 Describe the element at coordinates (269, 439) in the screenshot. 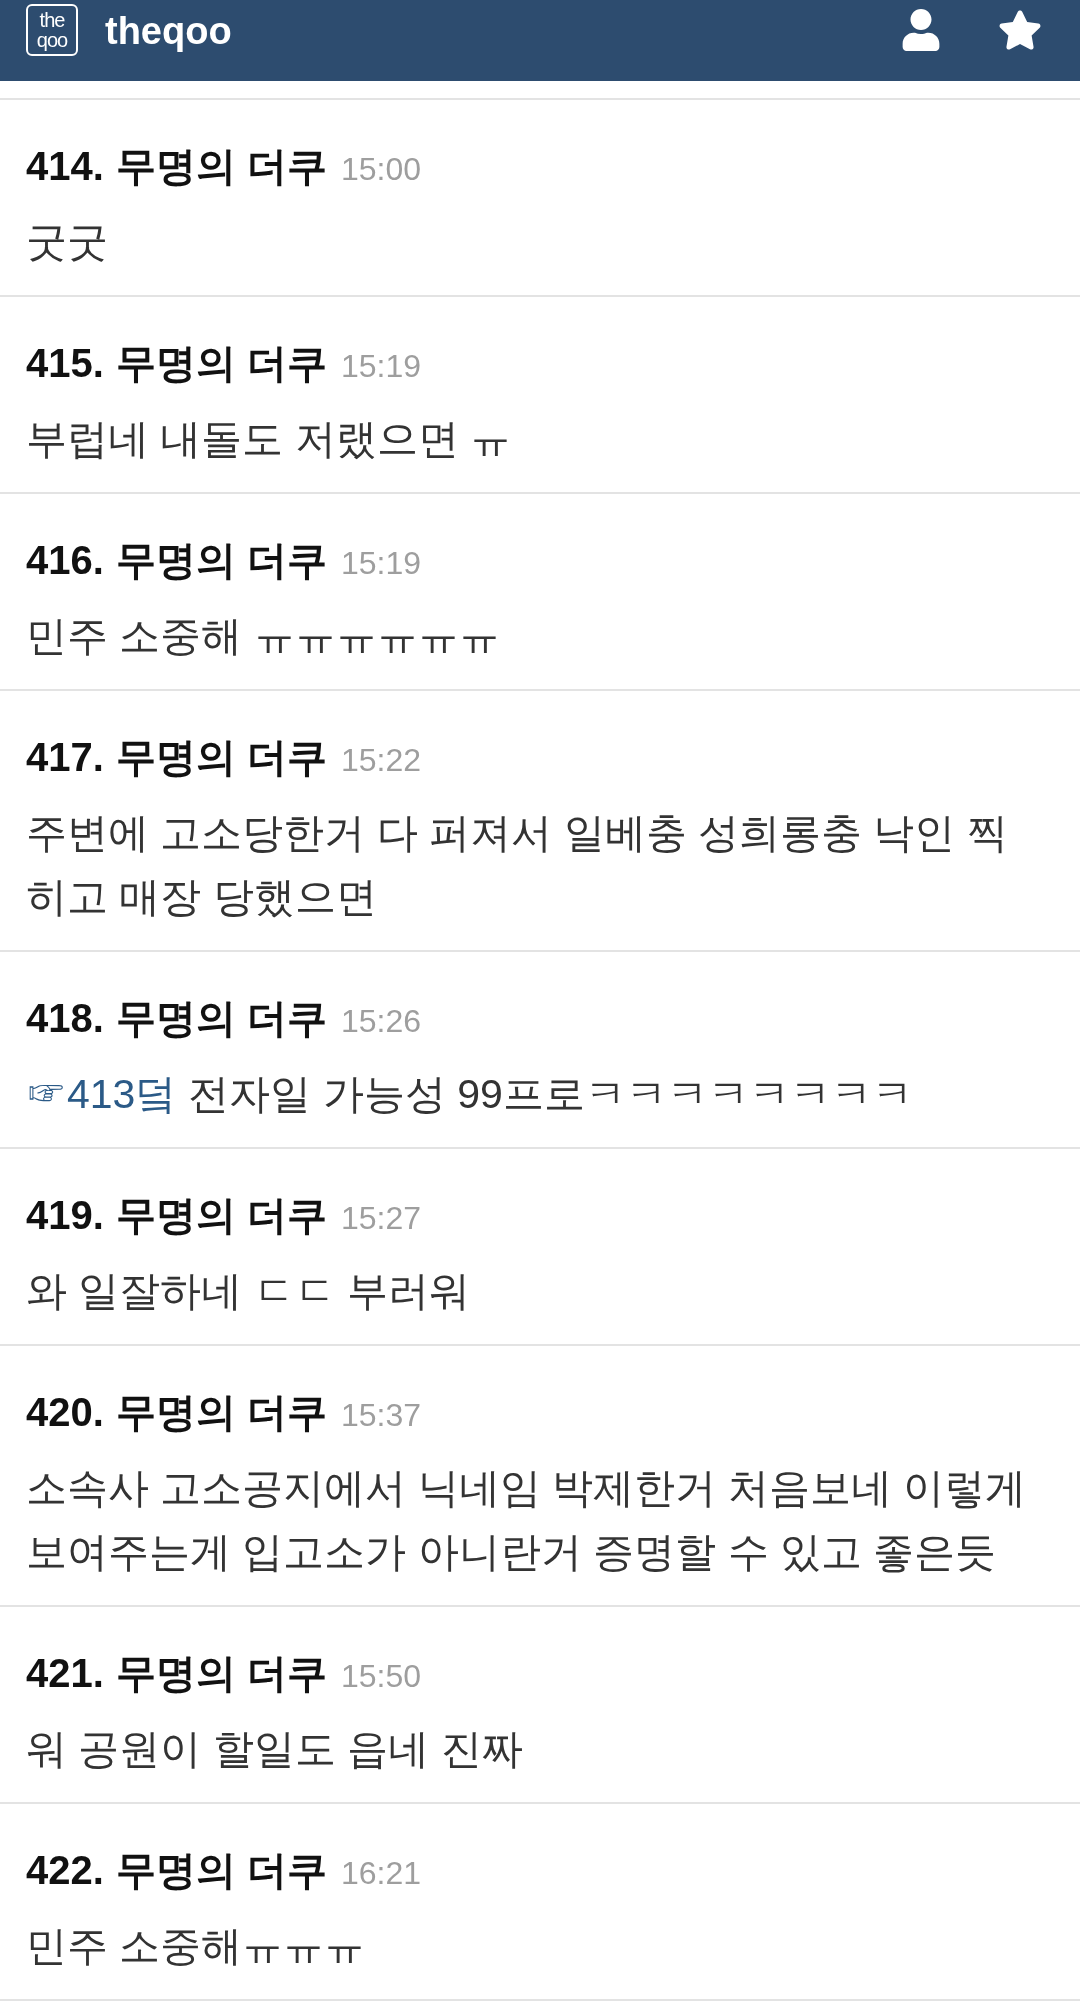

I see `comment-text: 부럽네 내돌도 저랬으면 ㅠ` at that location.